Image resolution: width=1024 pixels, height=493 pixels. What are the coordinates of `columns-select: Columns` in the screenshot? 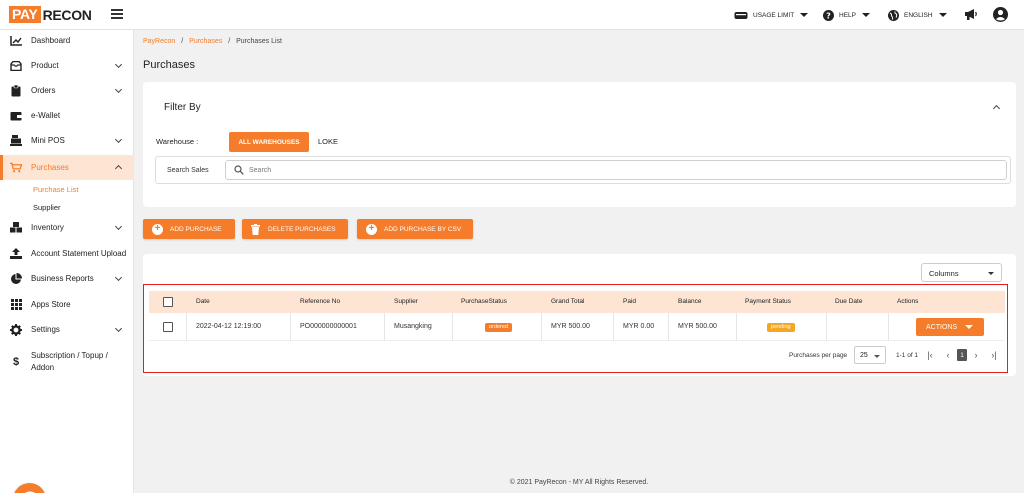 It's located at (961, 272).